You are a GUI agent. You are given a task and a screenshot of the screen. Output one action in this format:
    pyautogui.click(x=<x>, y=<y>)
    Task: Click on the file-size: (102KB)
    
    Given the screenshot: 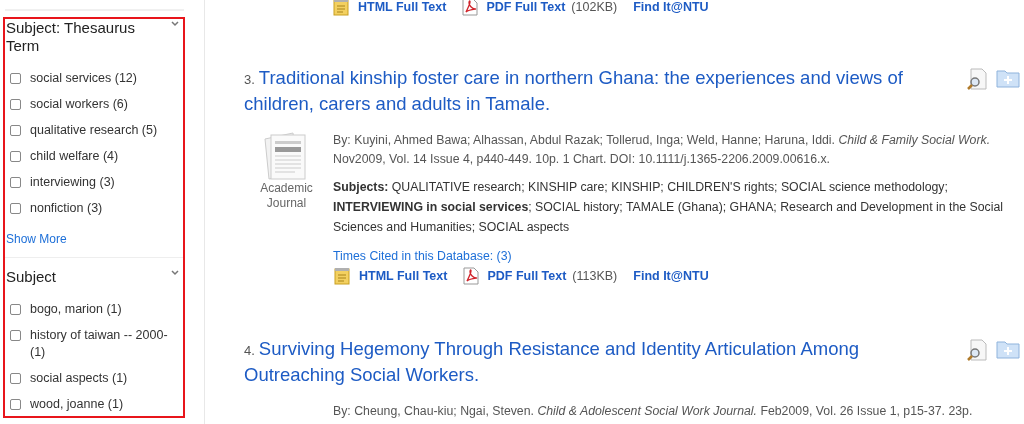 What is the action you would take?
    pyautogui.click(x=594, y=7)
    